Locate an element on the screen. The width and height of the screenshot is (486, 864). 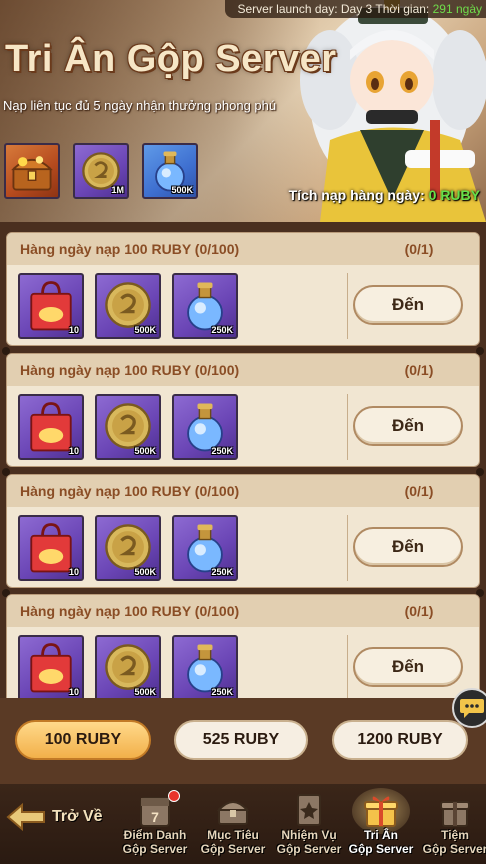
shop-gift-icon is located at coordinates (455, 814).